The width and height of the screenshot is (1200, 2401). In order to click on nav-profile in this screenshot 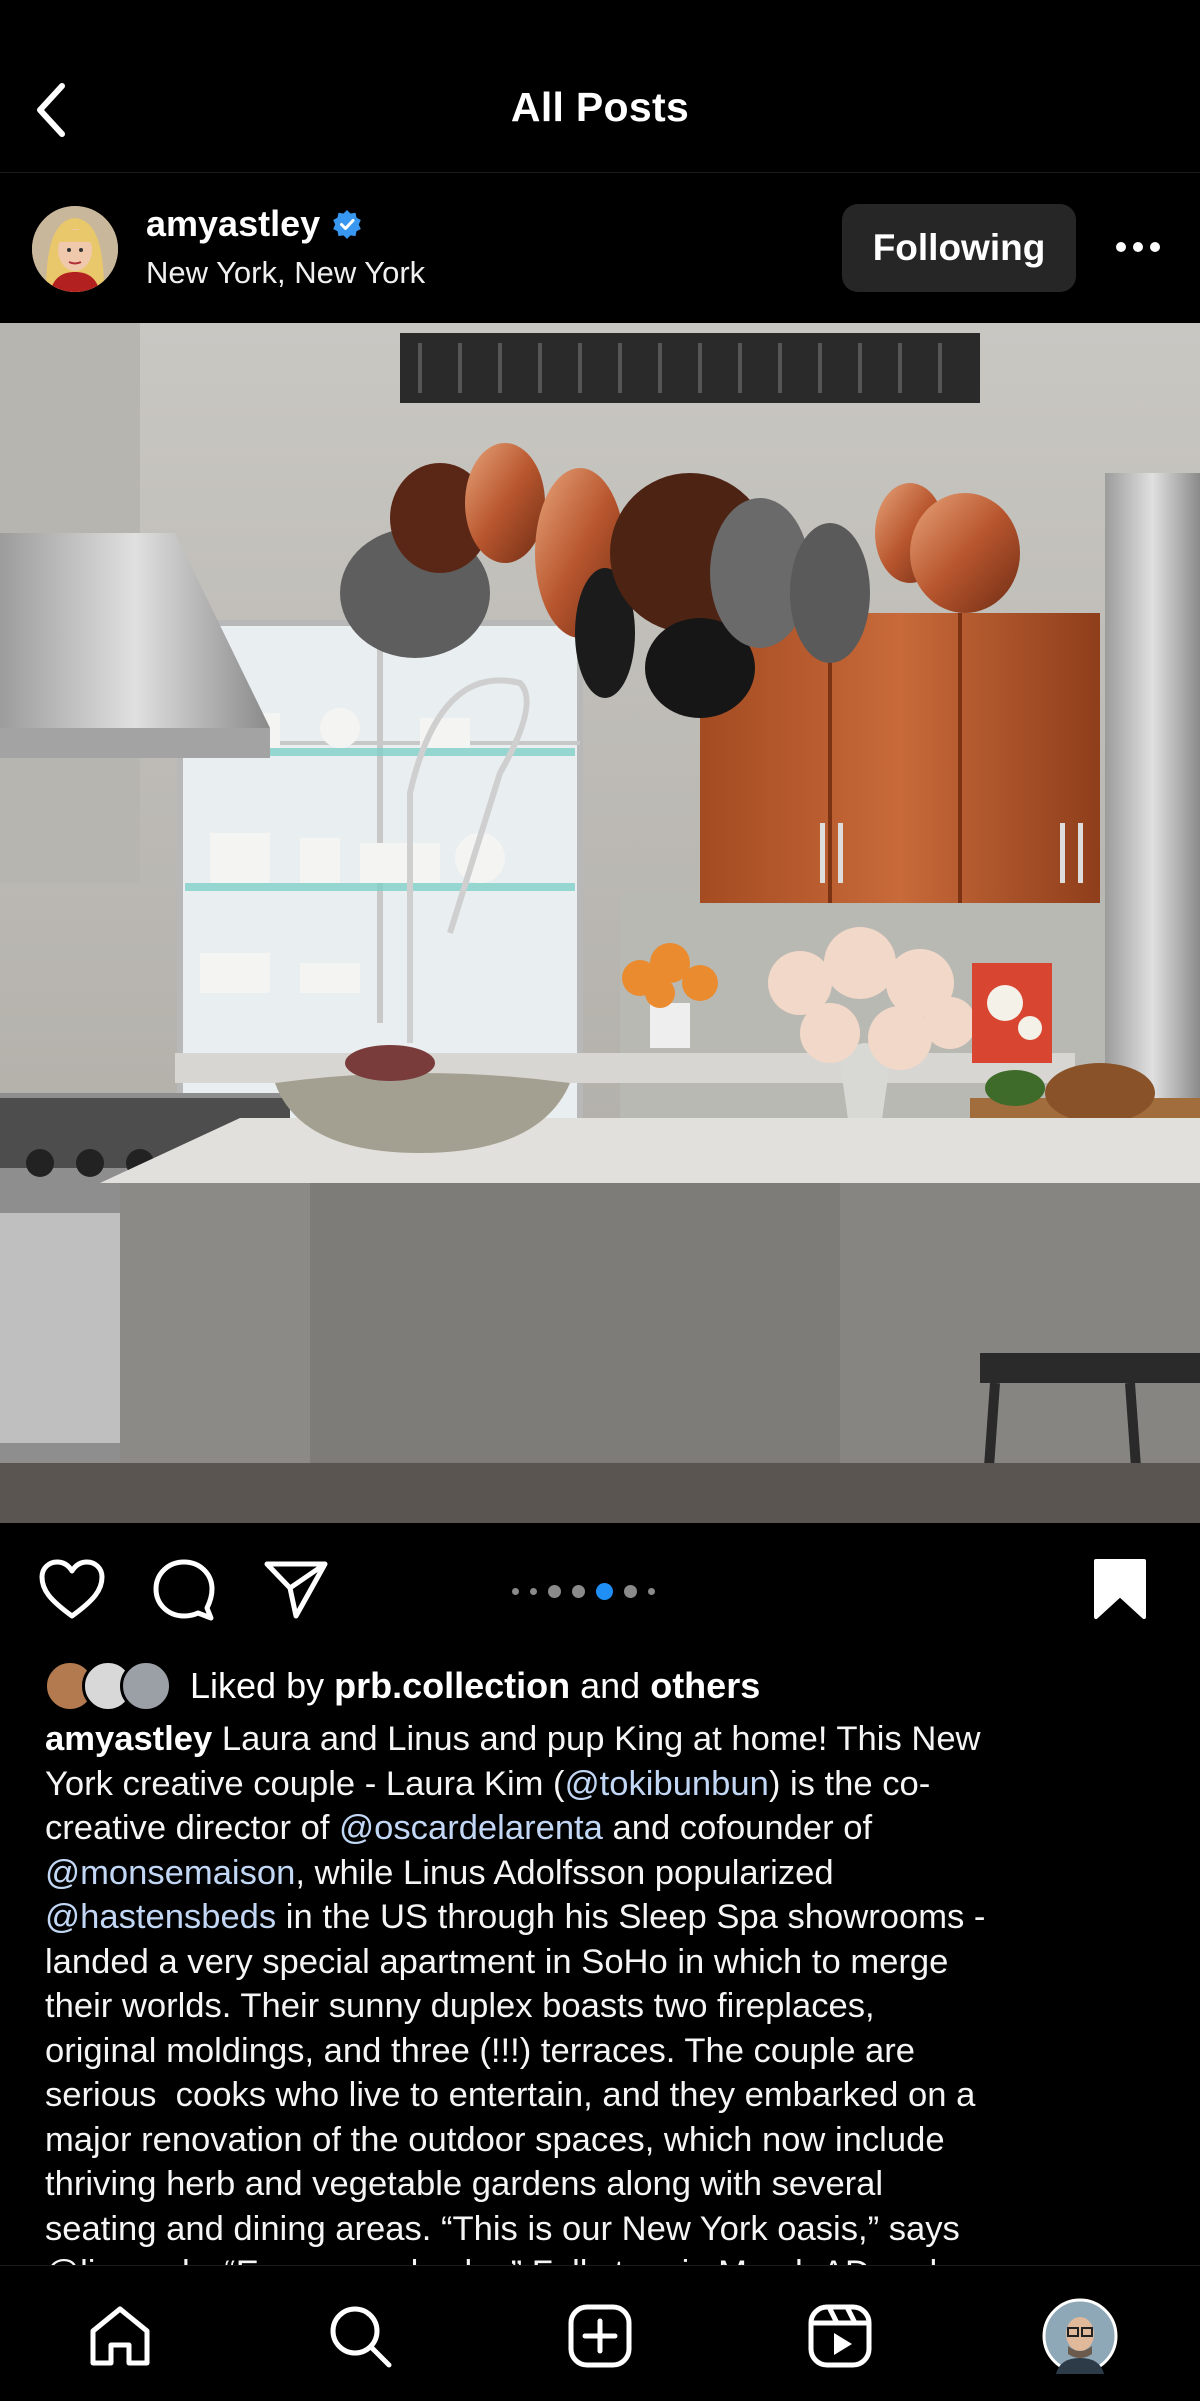, I will do `click(1080, 2336)`.